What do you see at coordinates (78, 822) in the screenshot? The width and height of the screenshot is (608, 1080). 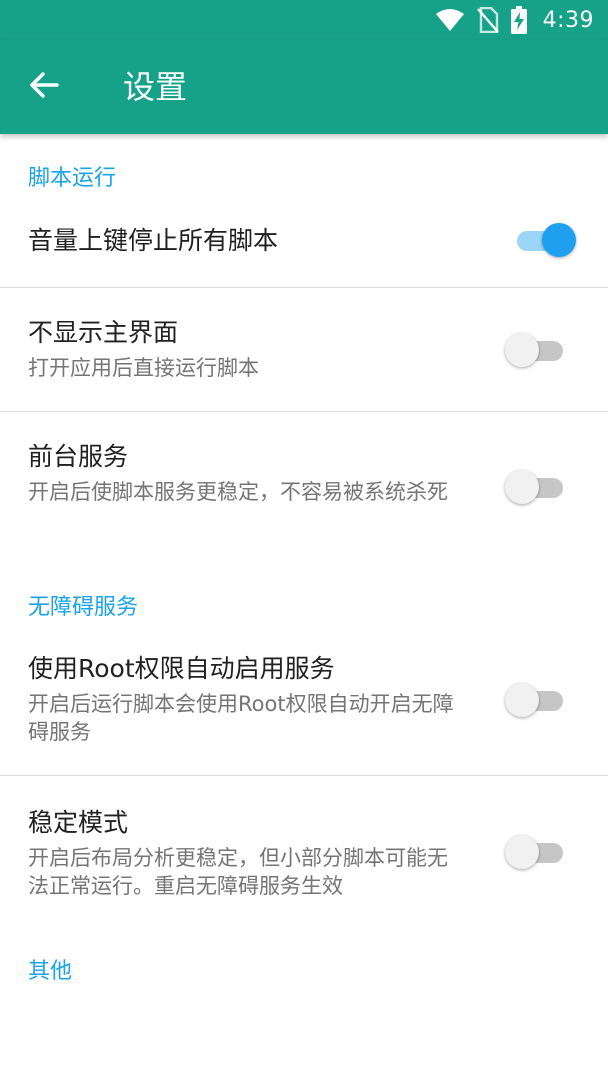 I see `pref-title: 稳定模式` at bounding box center [78, 822].